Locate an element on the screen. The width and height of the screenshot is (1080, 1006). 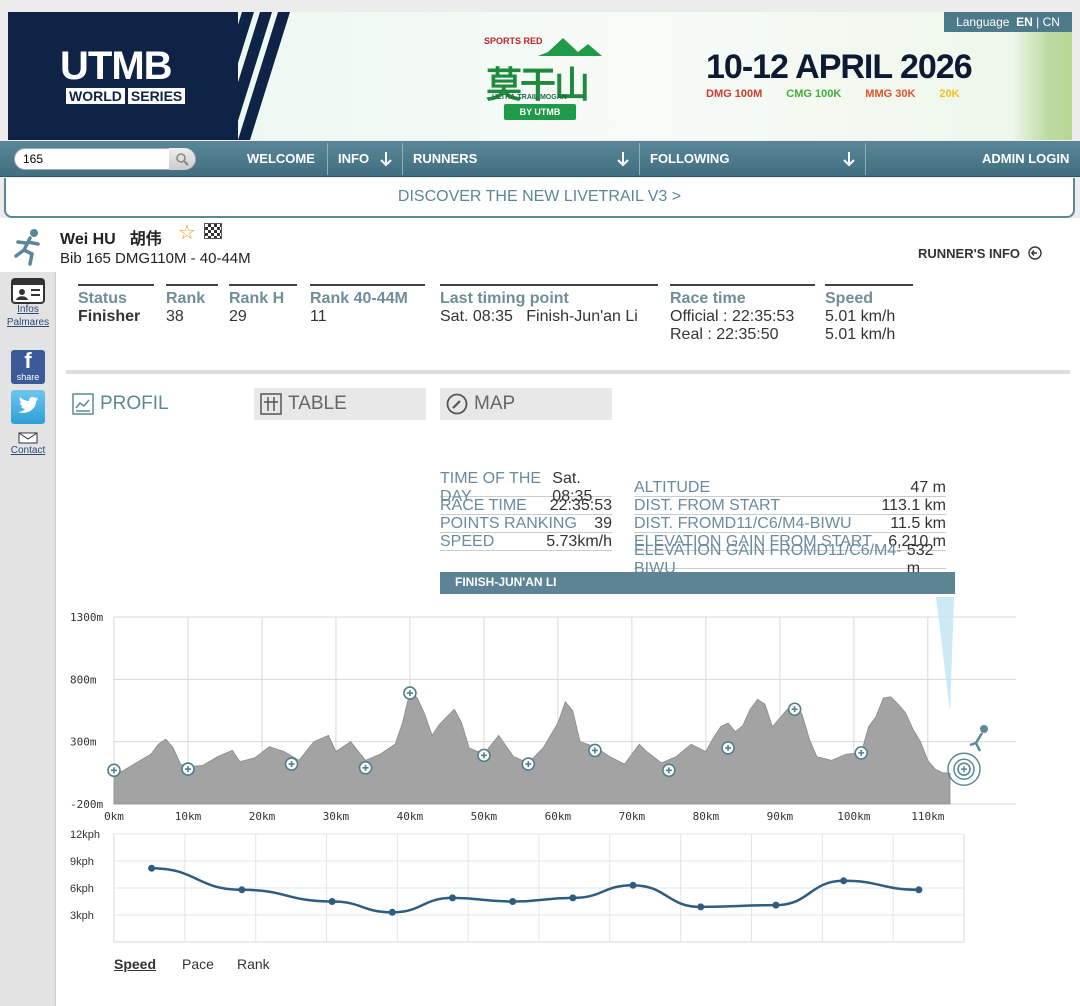
runners-info-button: RUNNER'S INFO is located at coordinates (980, 253).